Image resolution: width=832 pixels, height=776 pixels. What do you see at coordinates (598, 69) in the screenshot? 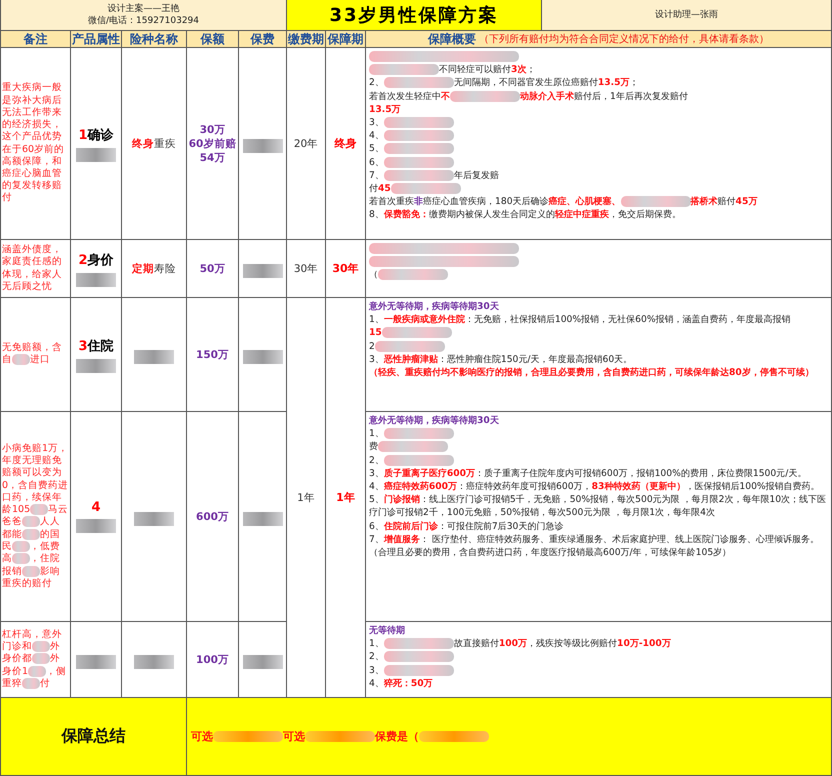
I see `coverage-detail: 不同轻症可以赔付3次；` at bounding box center [598, 69].